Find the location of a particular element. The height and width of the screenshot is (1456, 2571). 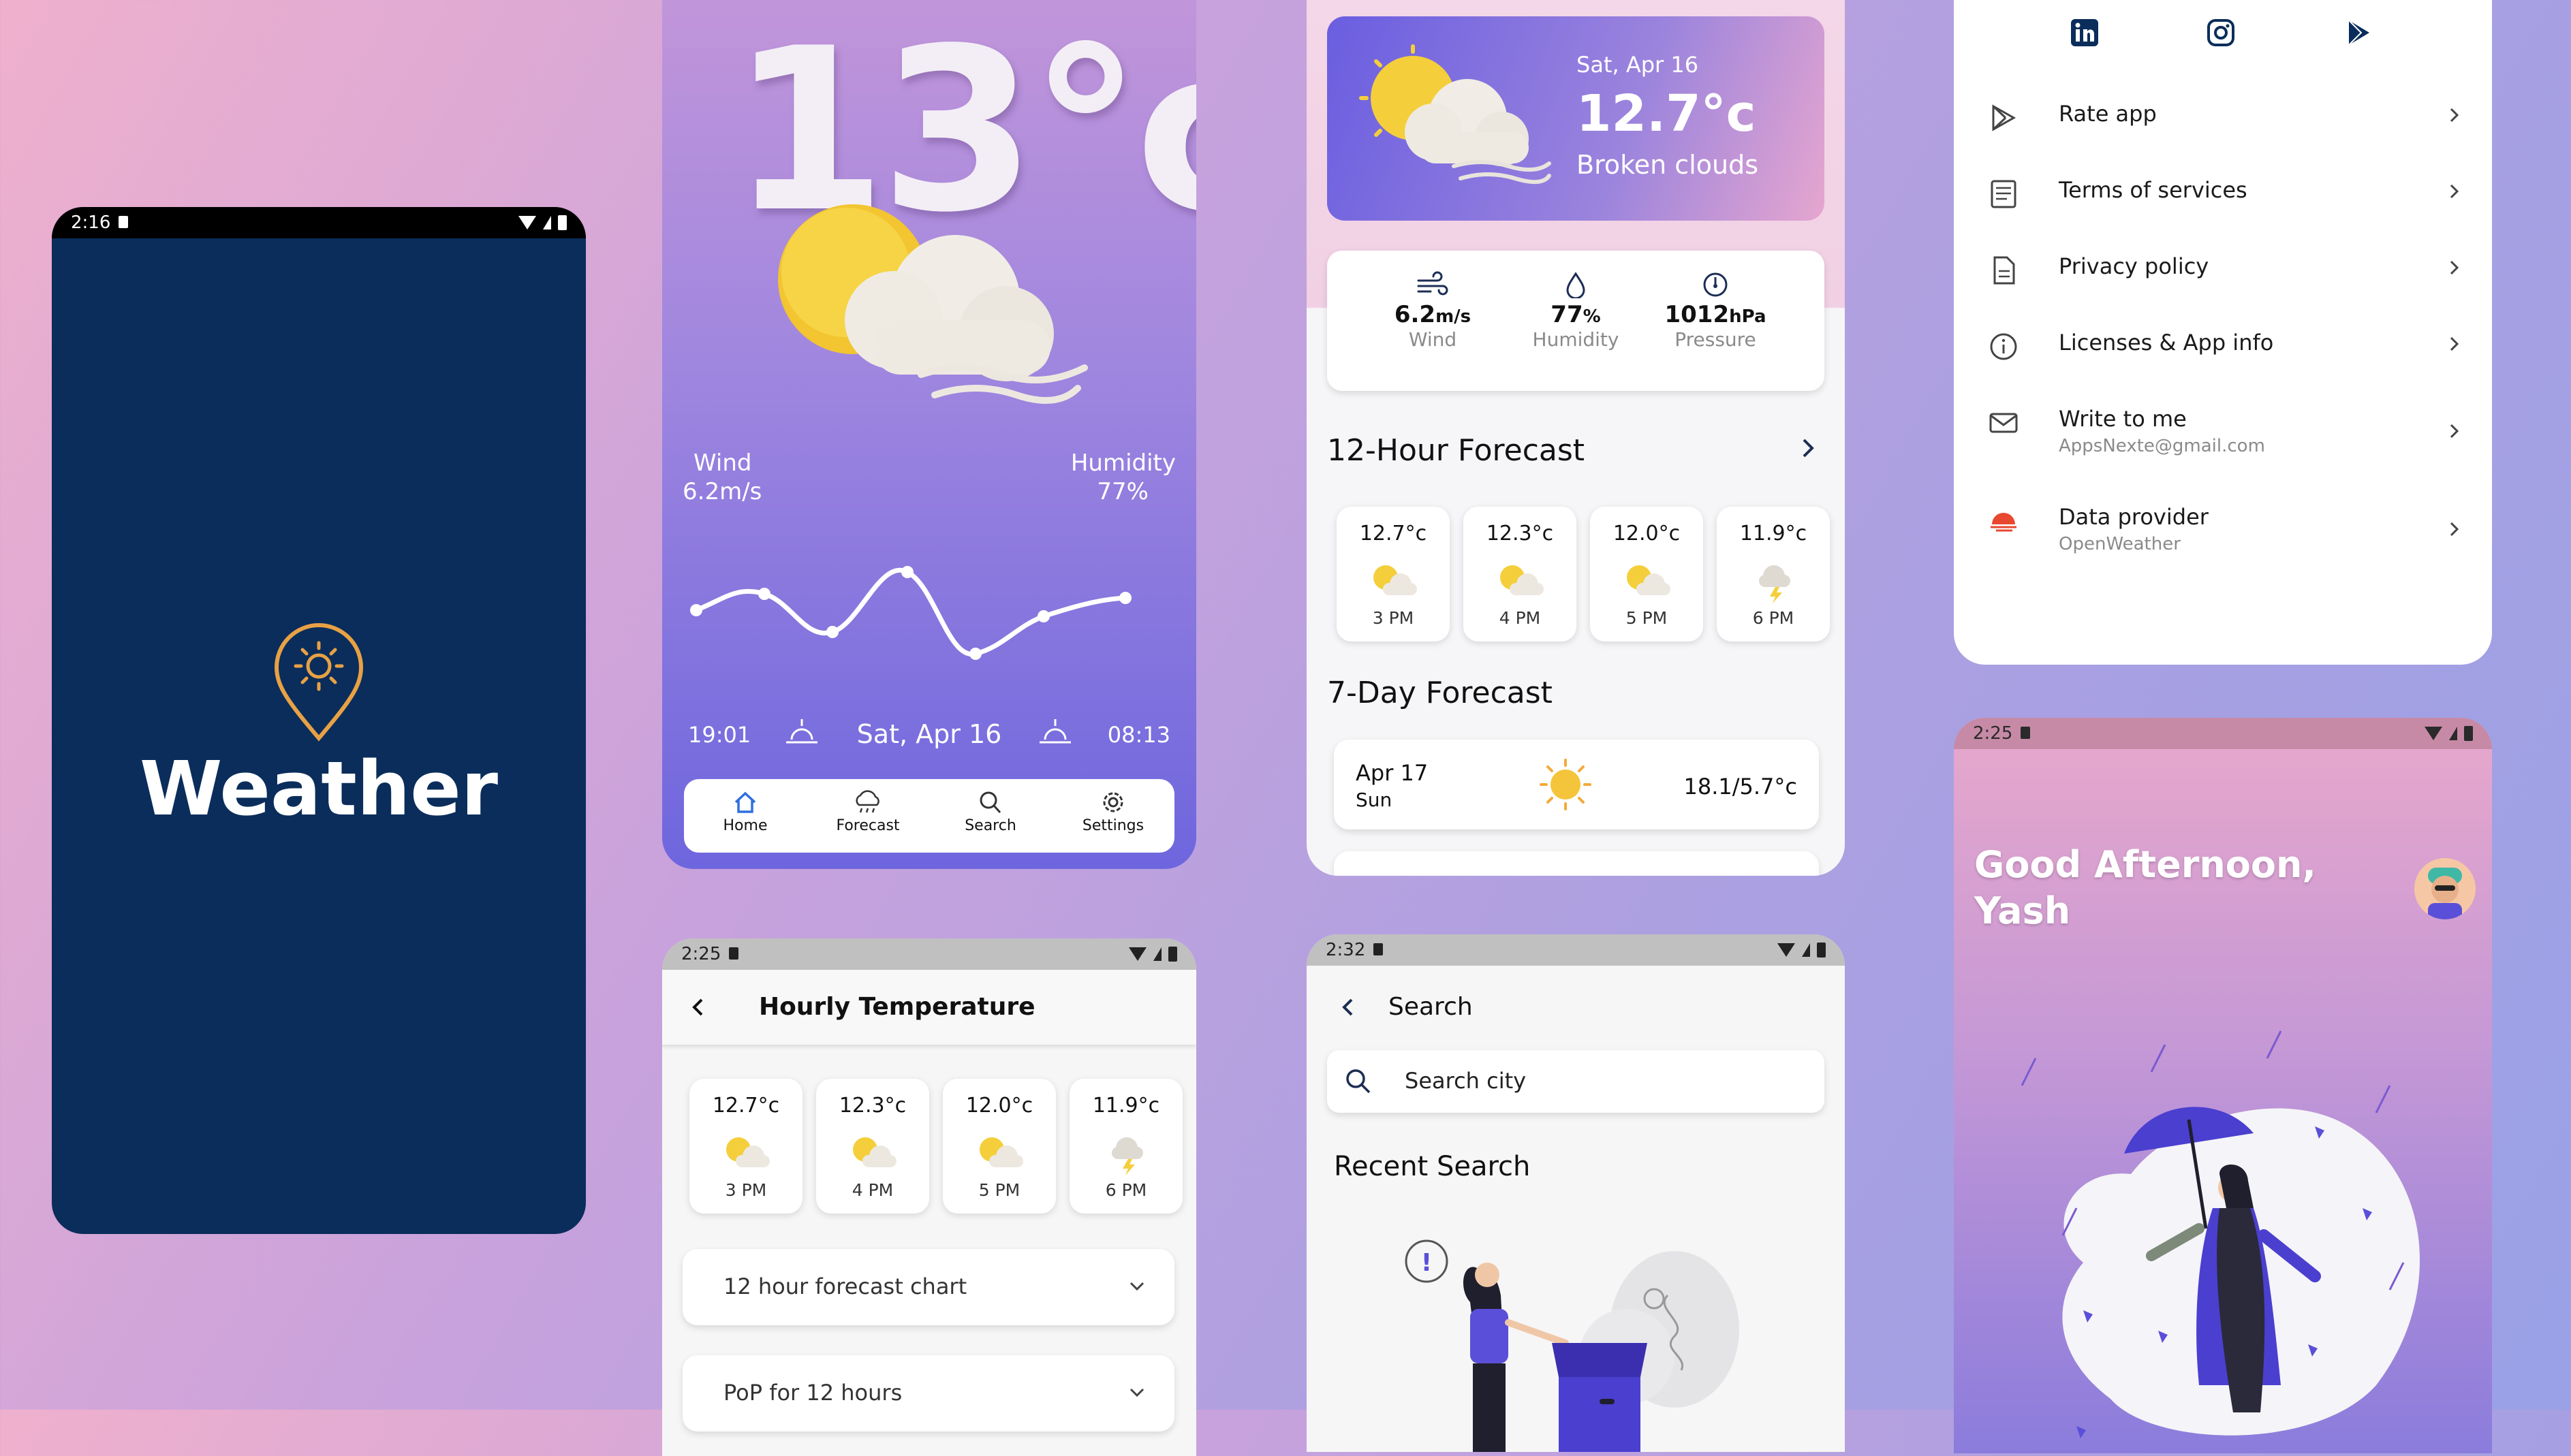

app-title: Weather is located at coordinates (319, 788).